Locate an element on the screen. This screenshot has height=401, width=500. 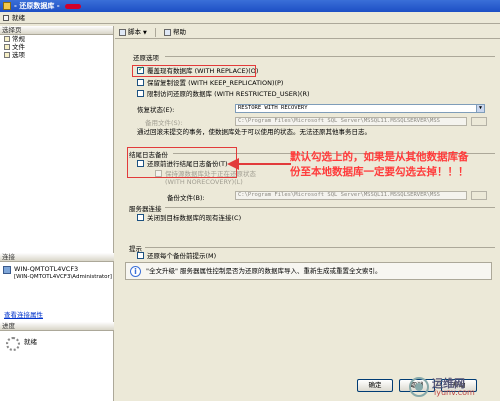
status-row: 就绪 is located at coordinates (250, 18).